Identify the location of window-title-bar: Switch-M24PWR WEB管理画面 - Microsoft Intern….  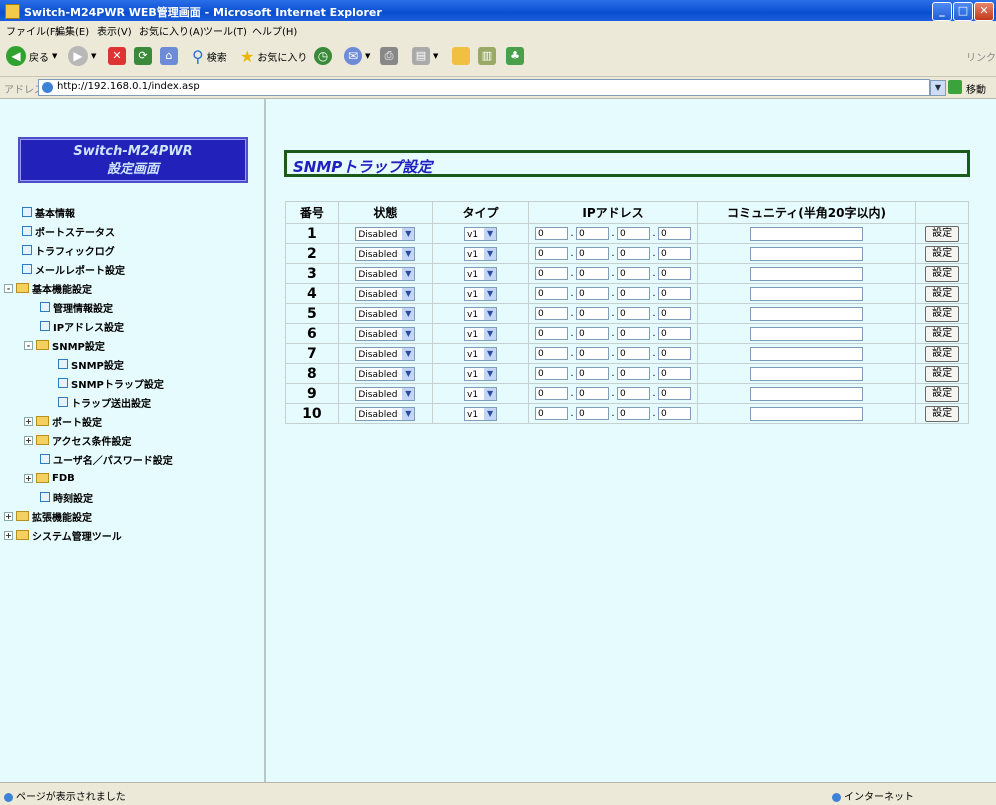
(498, 10).